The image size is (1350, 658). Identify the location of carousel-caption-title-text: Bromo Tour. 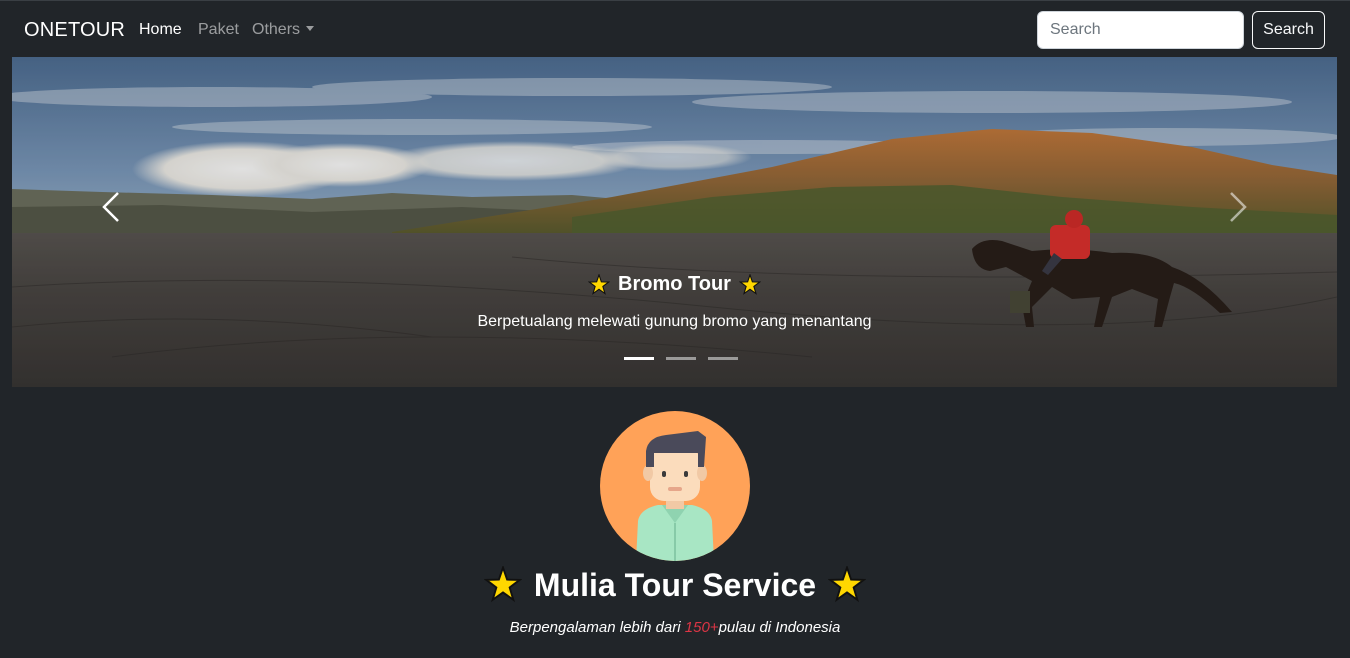
(674, 284).